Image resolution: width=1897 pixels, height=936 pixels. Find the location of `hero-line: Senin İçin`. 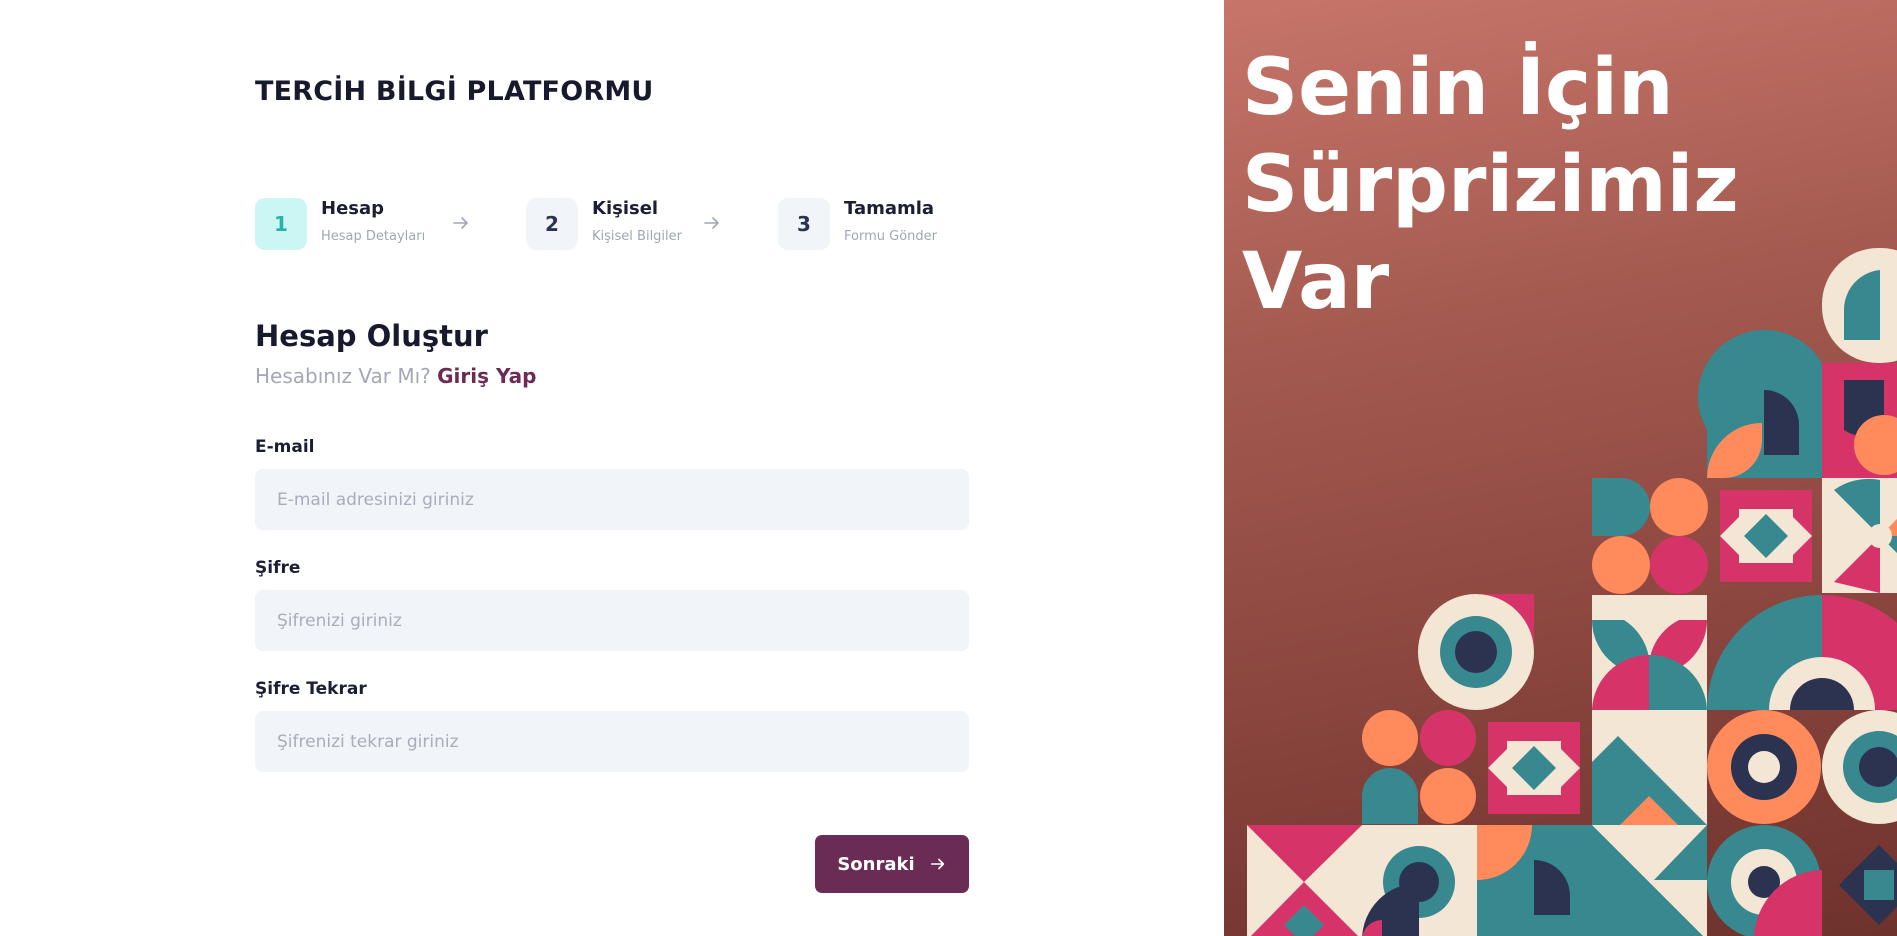

hero-line: Senin İçin is located at coordinates (1458, 88).